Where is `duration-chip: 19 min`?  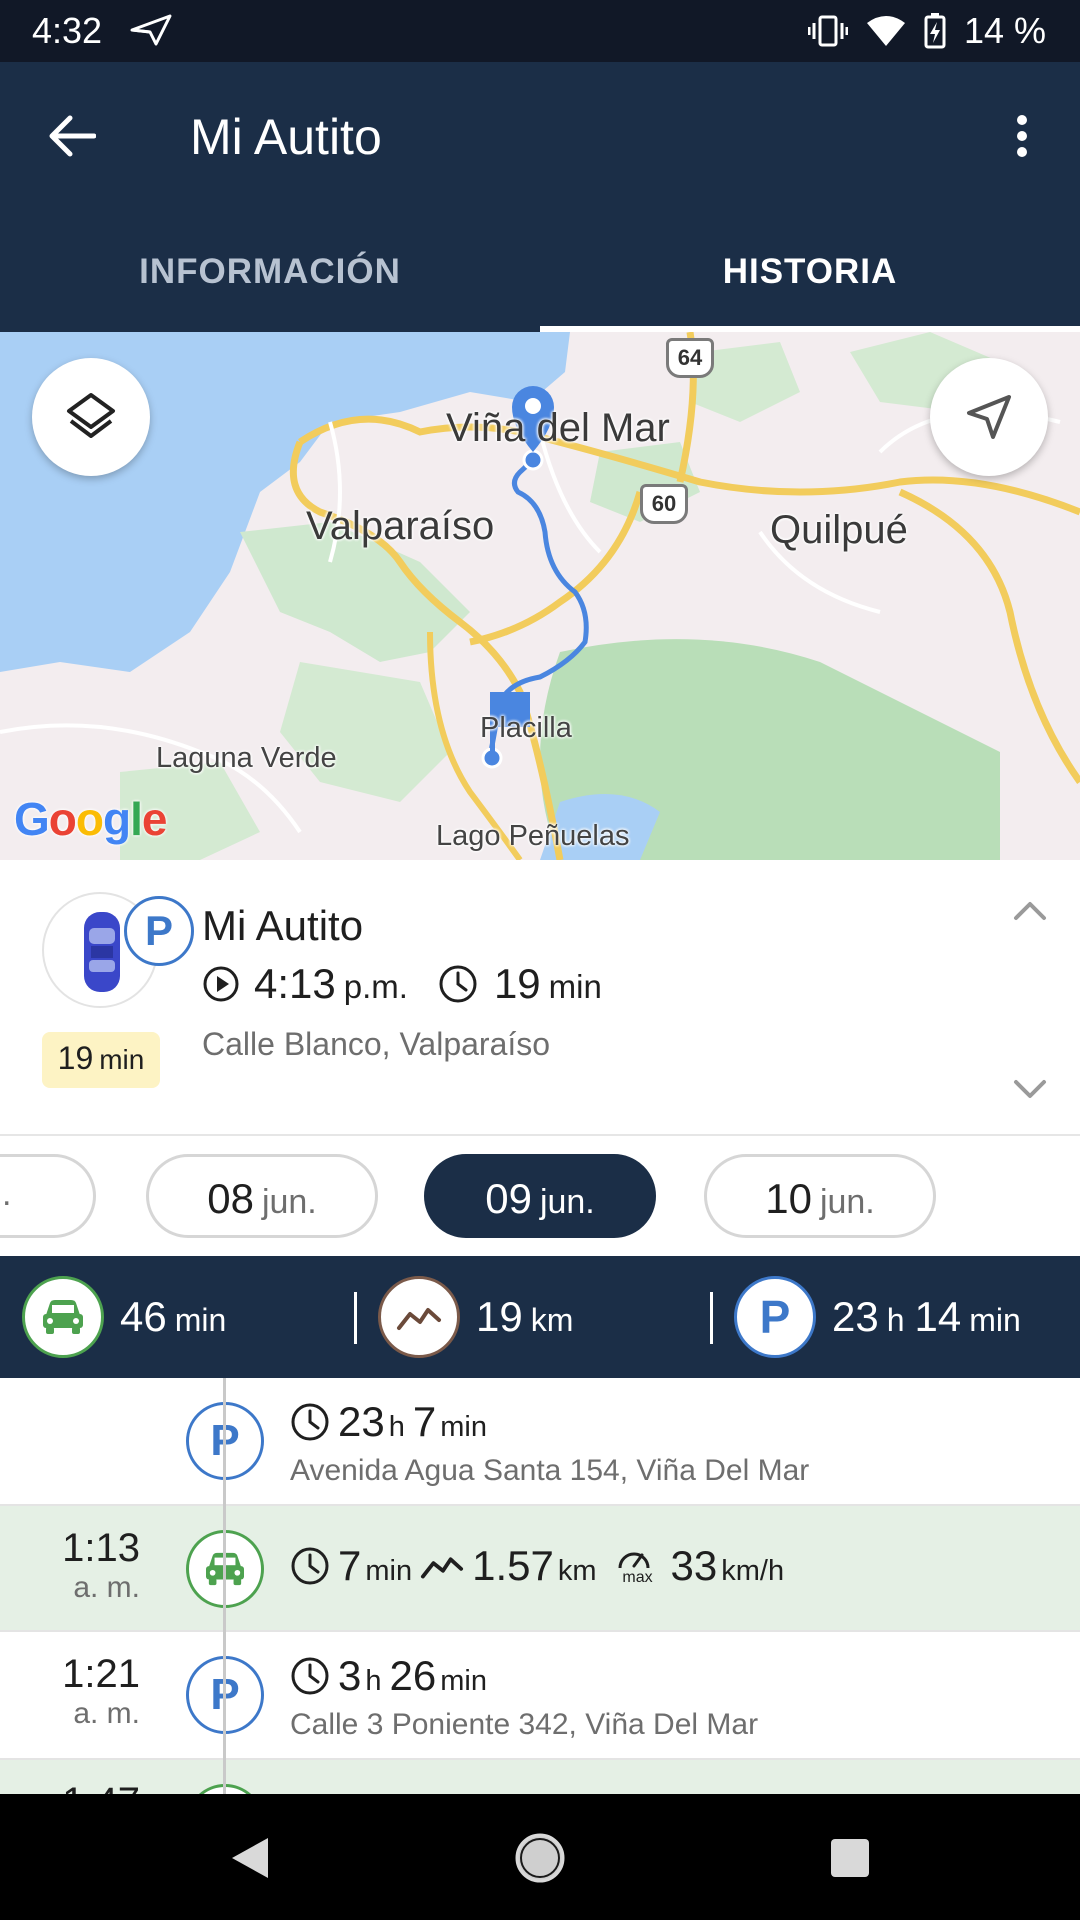 duration-chip: 19 min is located at coordinates (101, 1060).